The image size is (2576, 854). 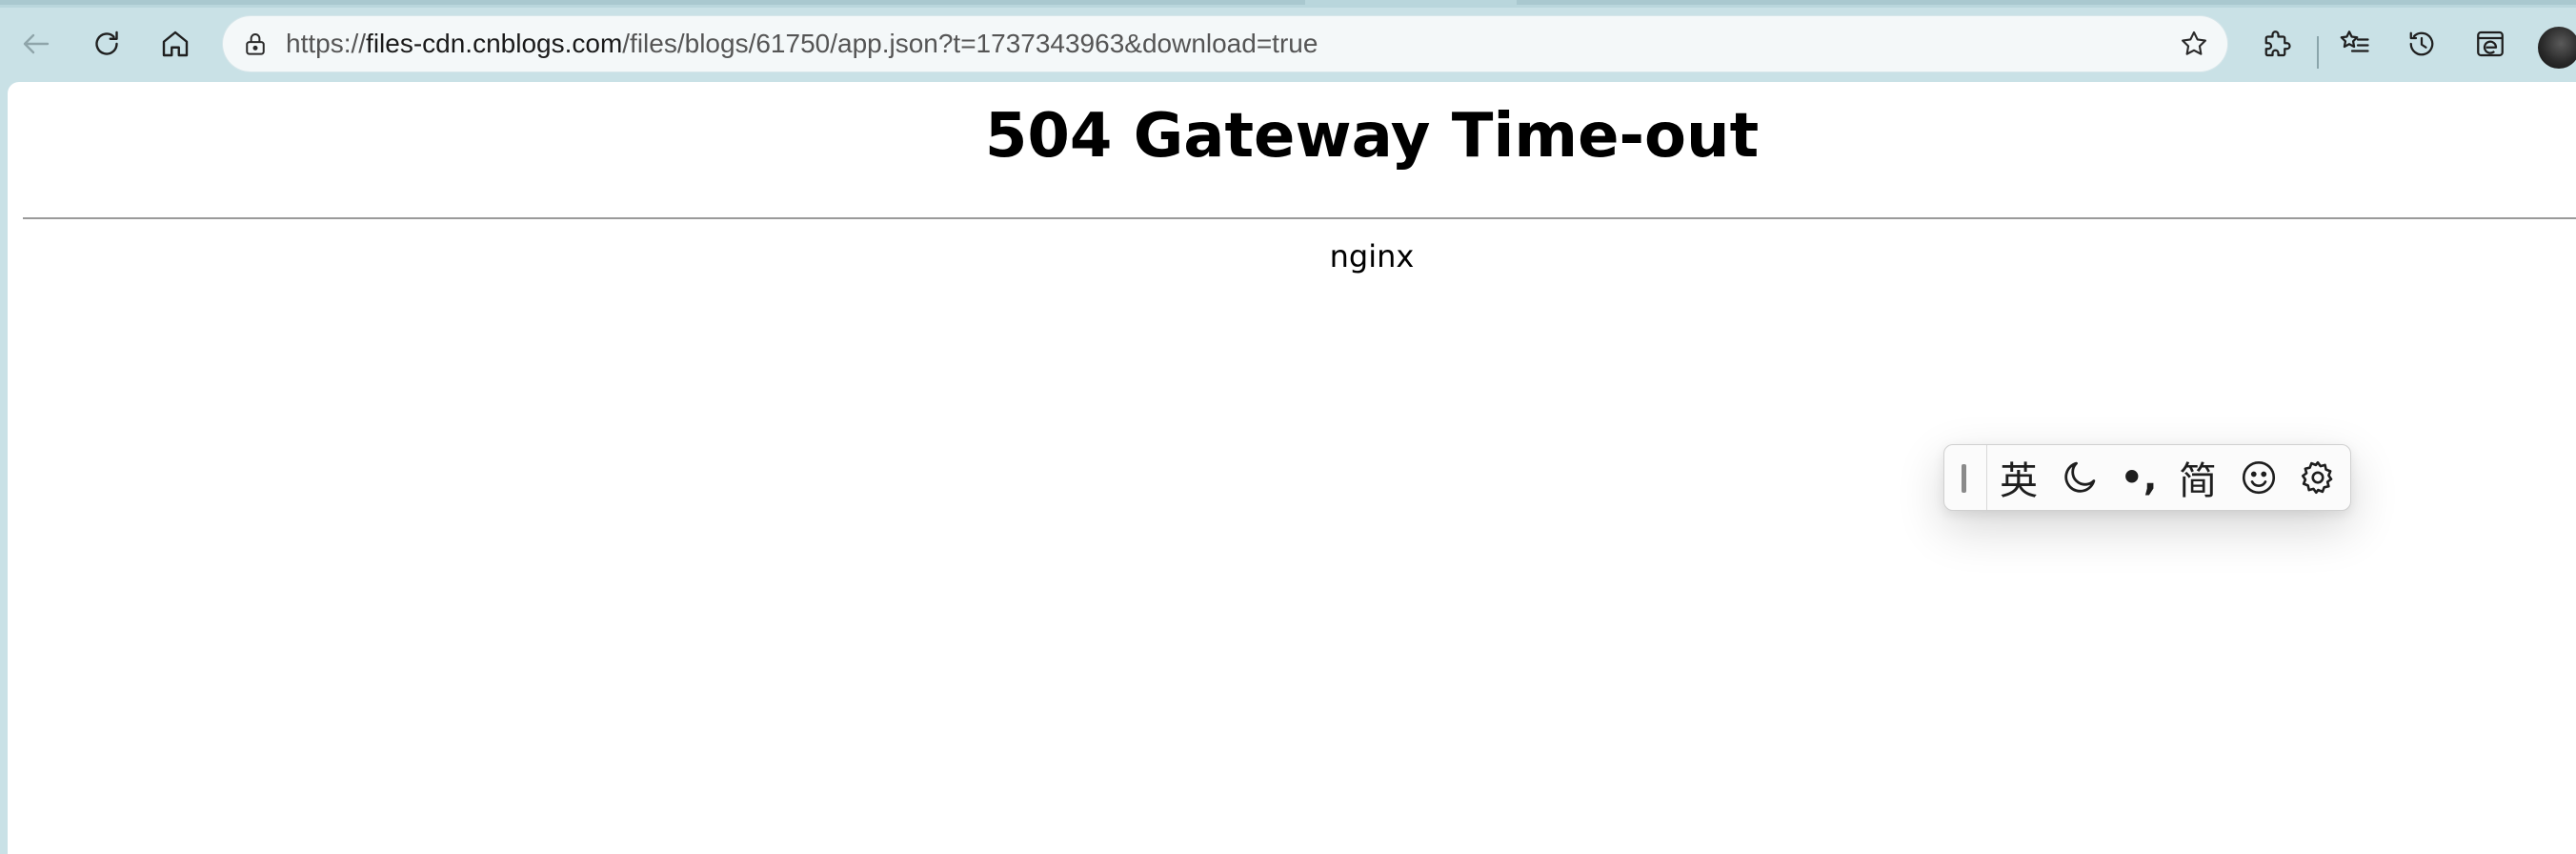 I want to click on ime-divider, so click(x=1987, y=477).